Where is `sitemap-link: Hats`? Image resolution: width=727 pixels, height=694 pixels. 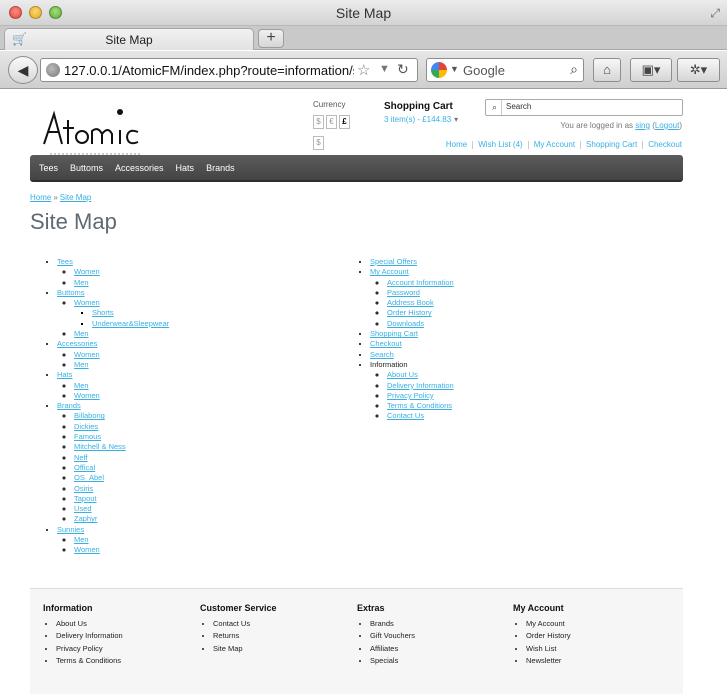 sitemap-link: Hats is located at coordinates (64, 374).